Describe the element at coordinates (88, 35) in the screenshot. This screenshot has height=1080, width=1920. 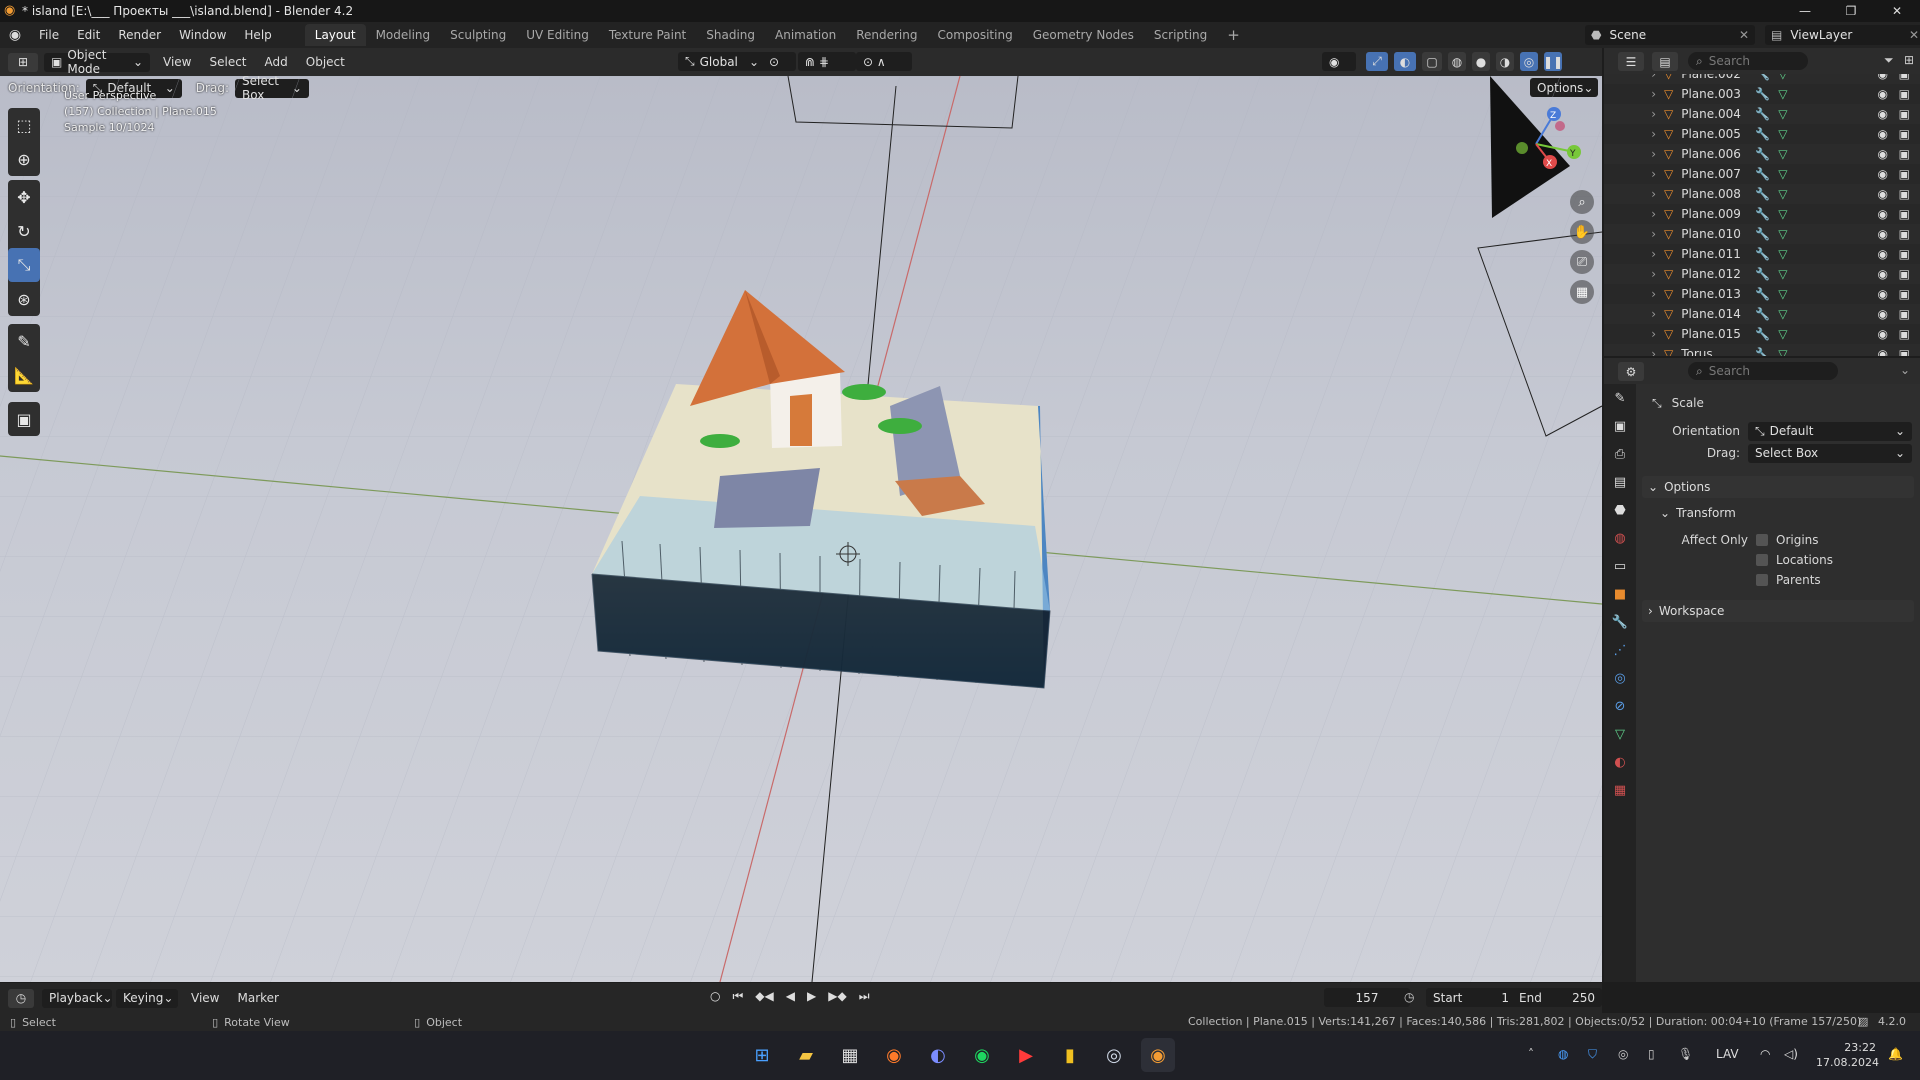
I see `menu-edit: Edit` at that location.